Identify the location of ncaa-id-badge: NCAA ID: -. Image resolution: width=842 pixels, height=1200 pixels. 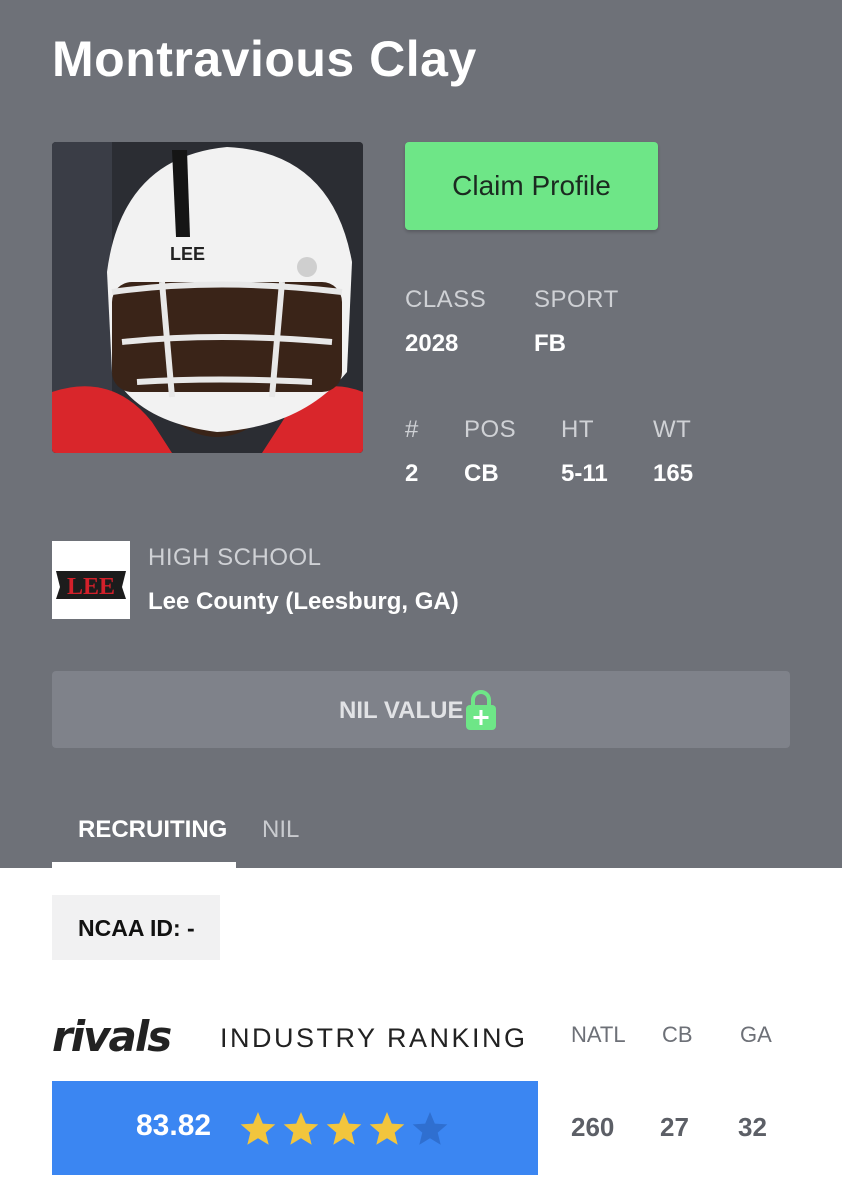
(136, 927).